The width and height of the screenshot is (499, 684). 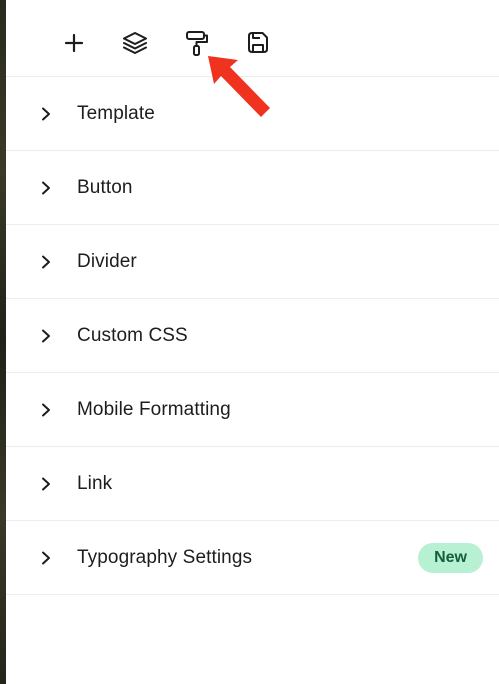 I want to click on save-icon, so click(x=258, y=42).